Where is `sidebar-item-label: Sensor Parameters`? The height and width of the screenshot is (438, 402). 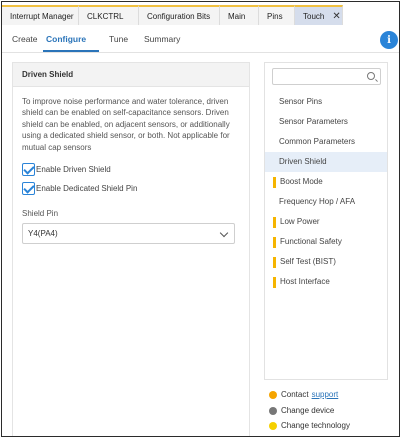 sidebar-item-label: Sensor Parameters is located at coordinates (313, 121).